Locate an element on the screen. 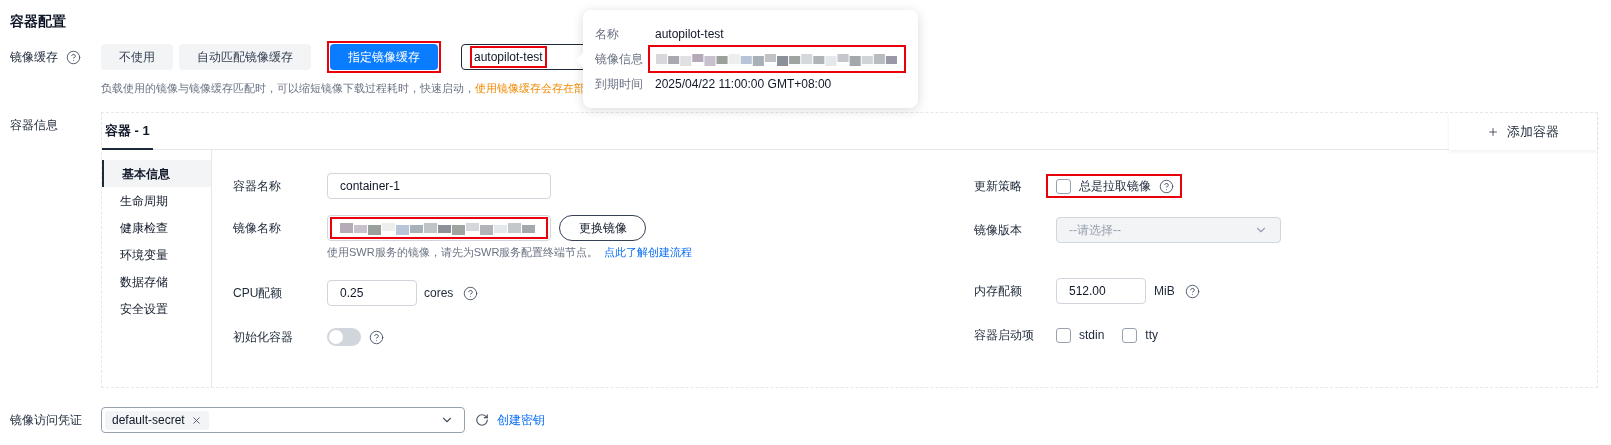  unit-text: cores is located at coordinates (439, 293).